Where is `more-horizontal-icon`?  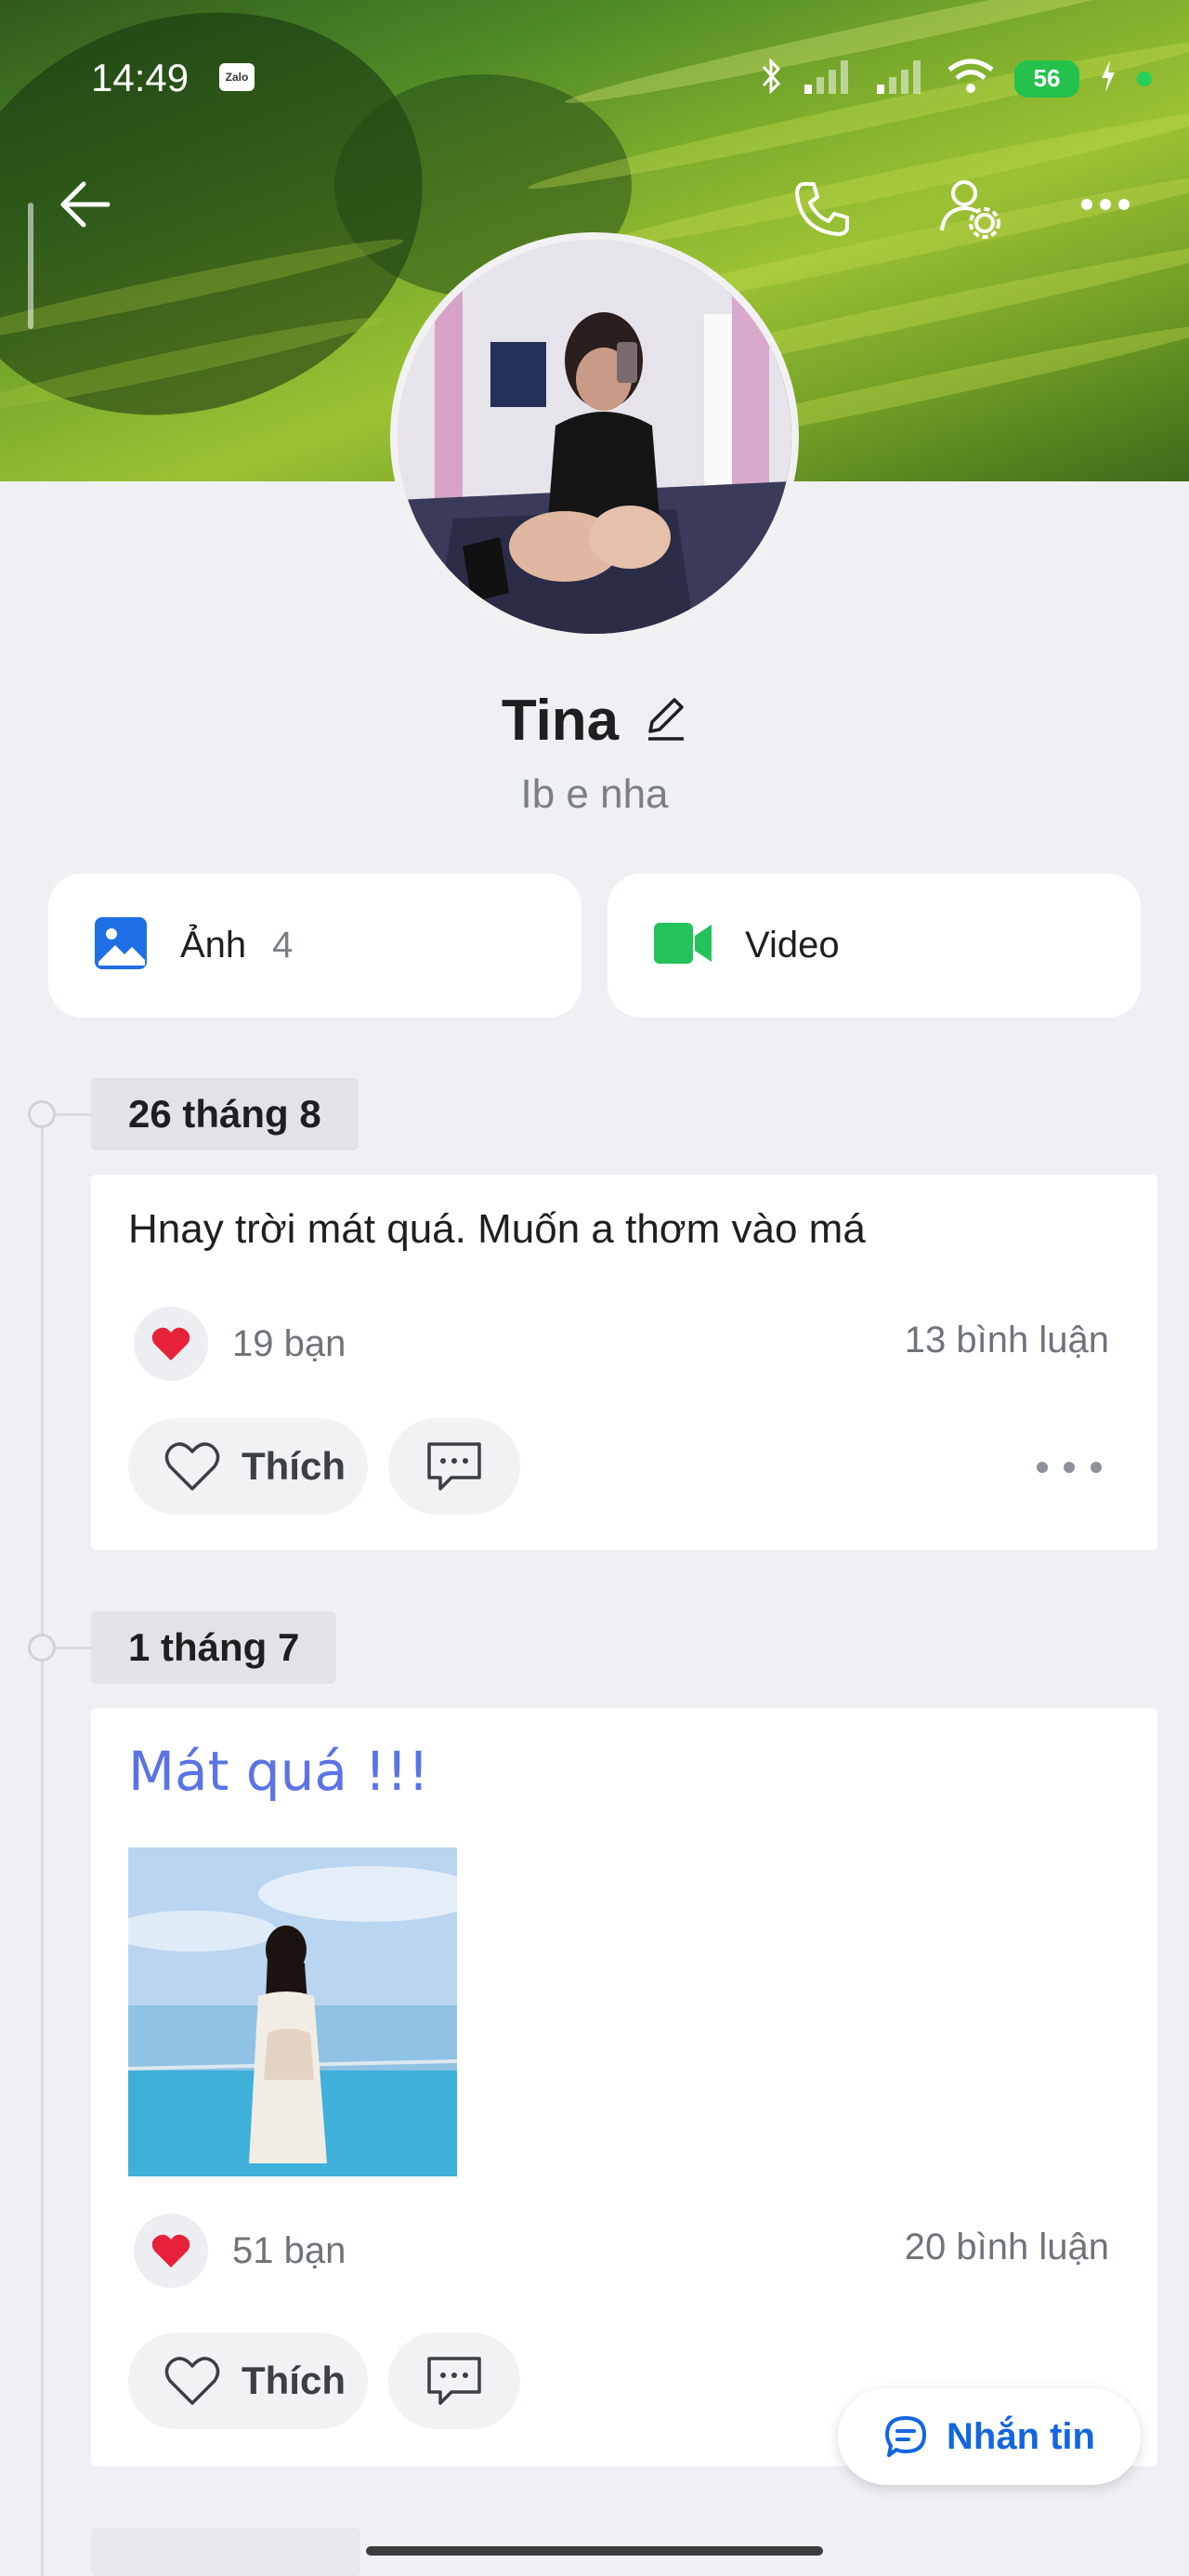
more-horizontal-icon is located at coordinates (1105, 204).